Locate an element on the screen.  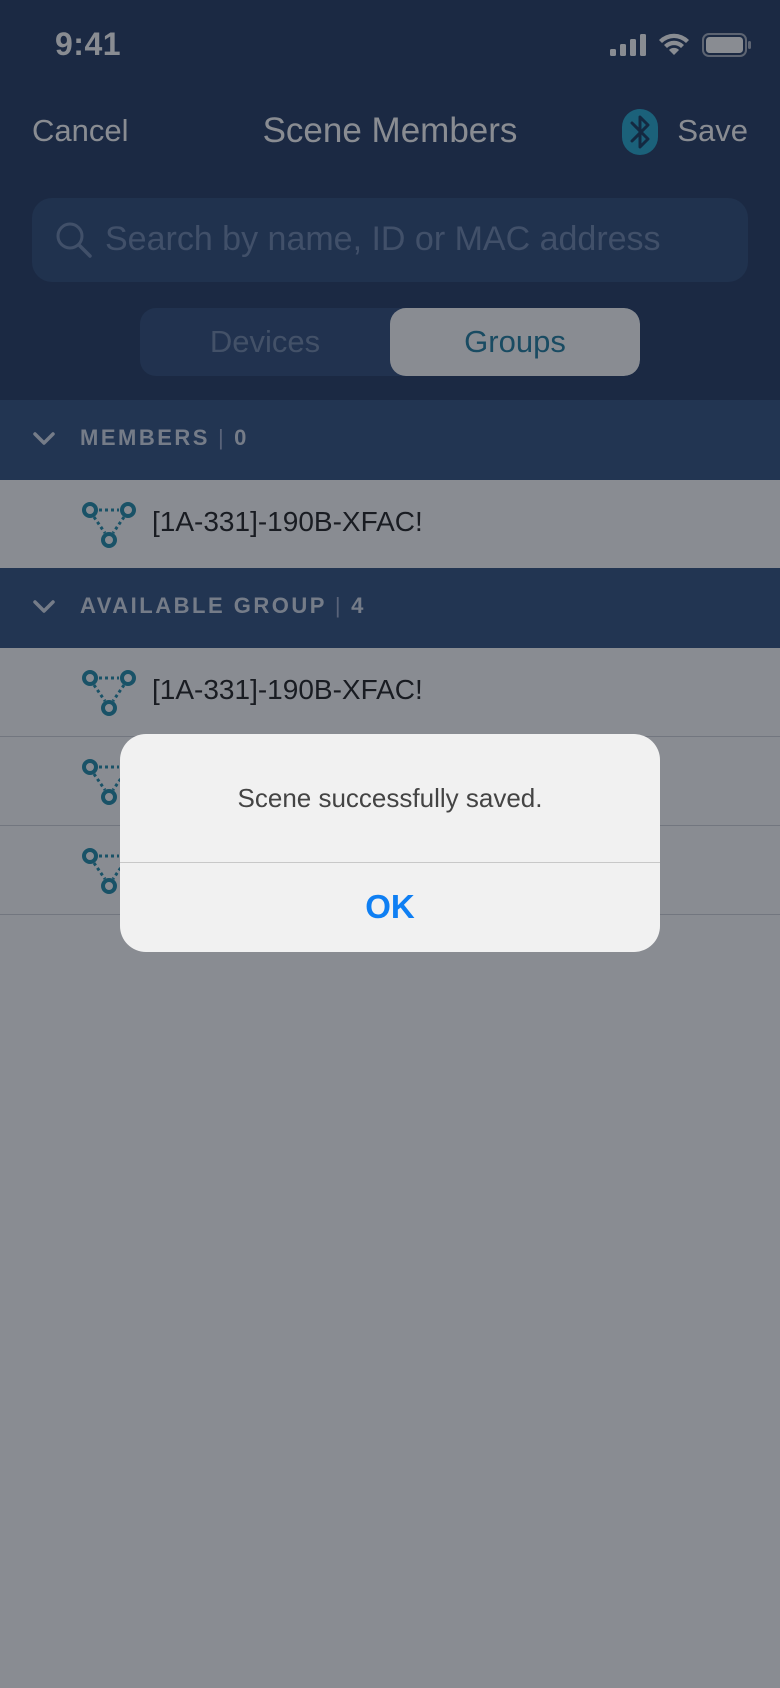
alert-dialog: Scene successfully saved. OK is located at coordinates (390, 843).